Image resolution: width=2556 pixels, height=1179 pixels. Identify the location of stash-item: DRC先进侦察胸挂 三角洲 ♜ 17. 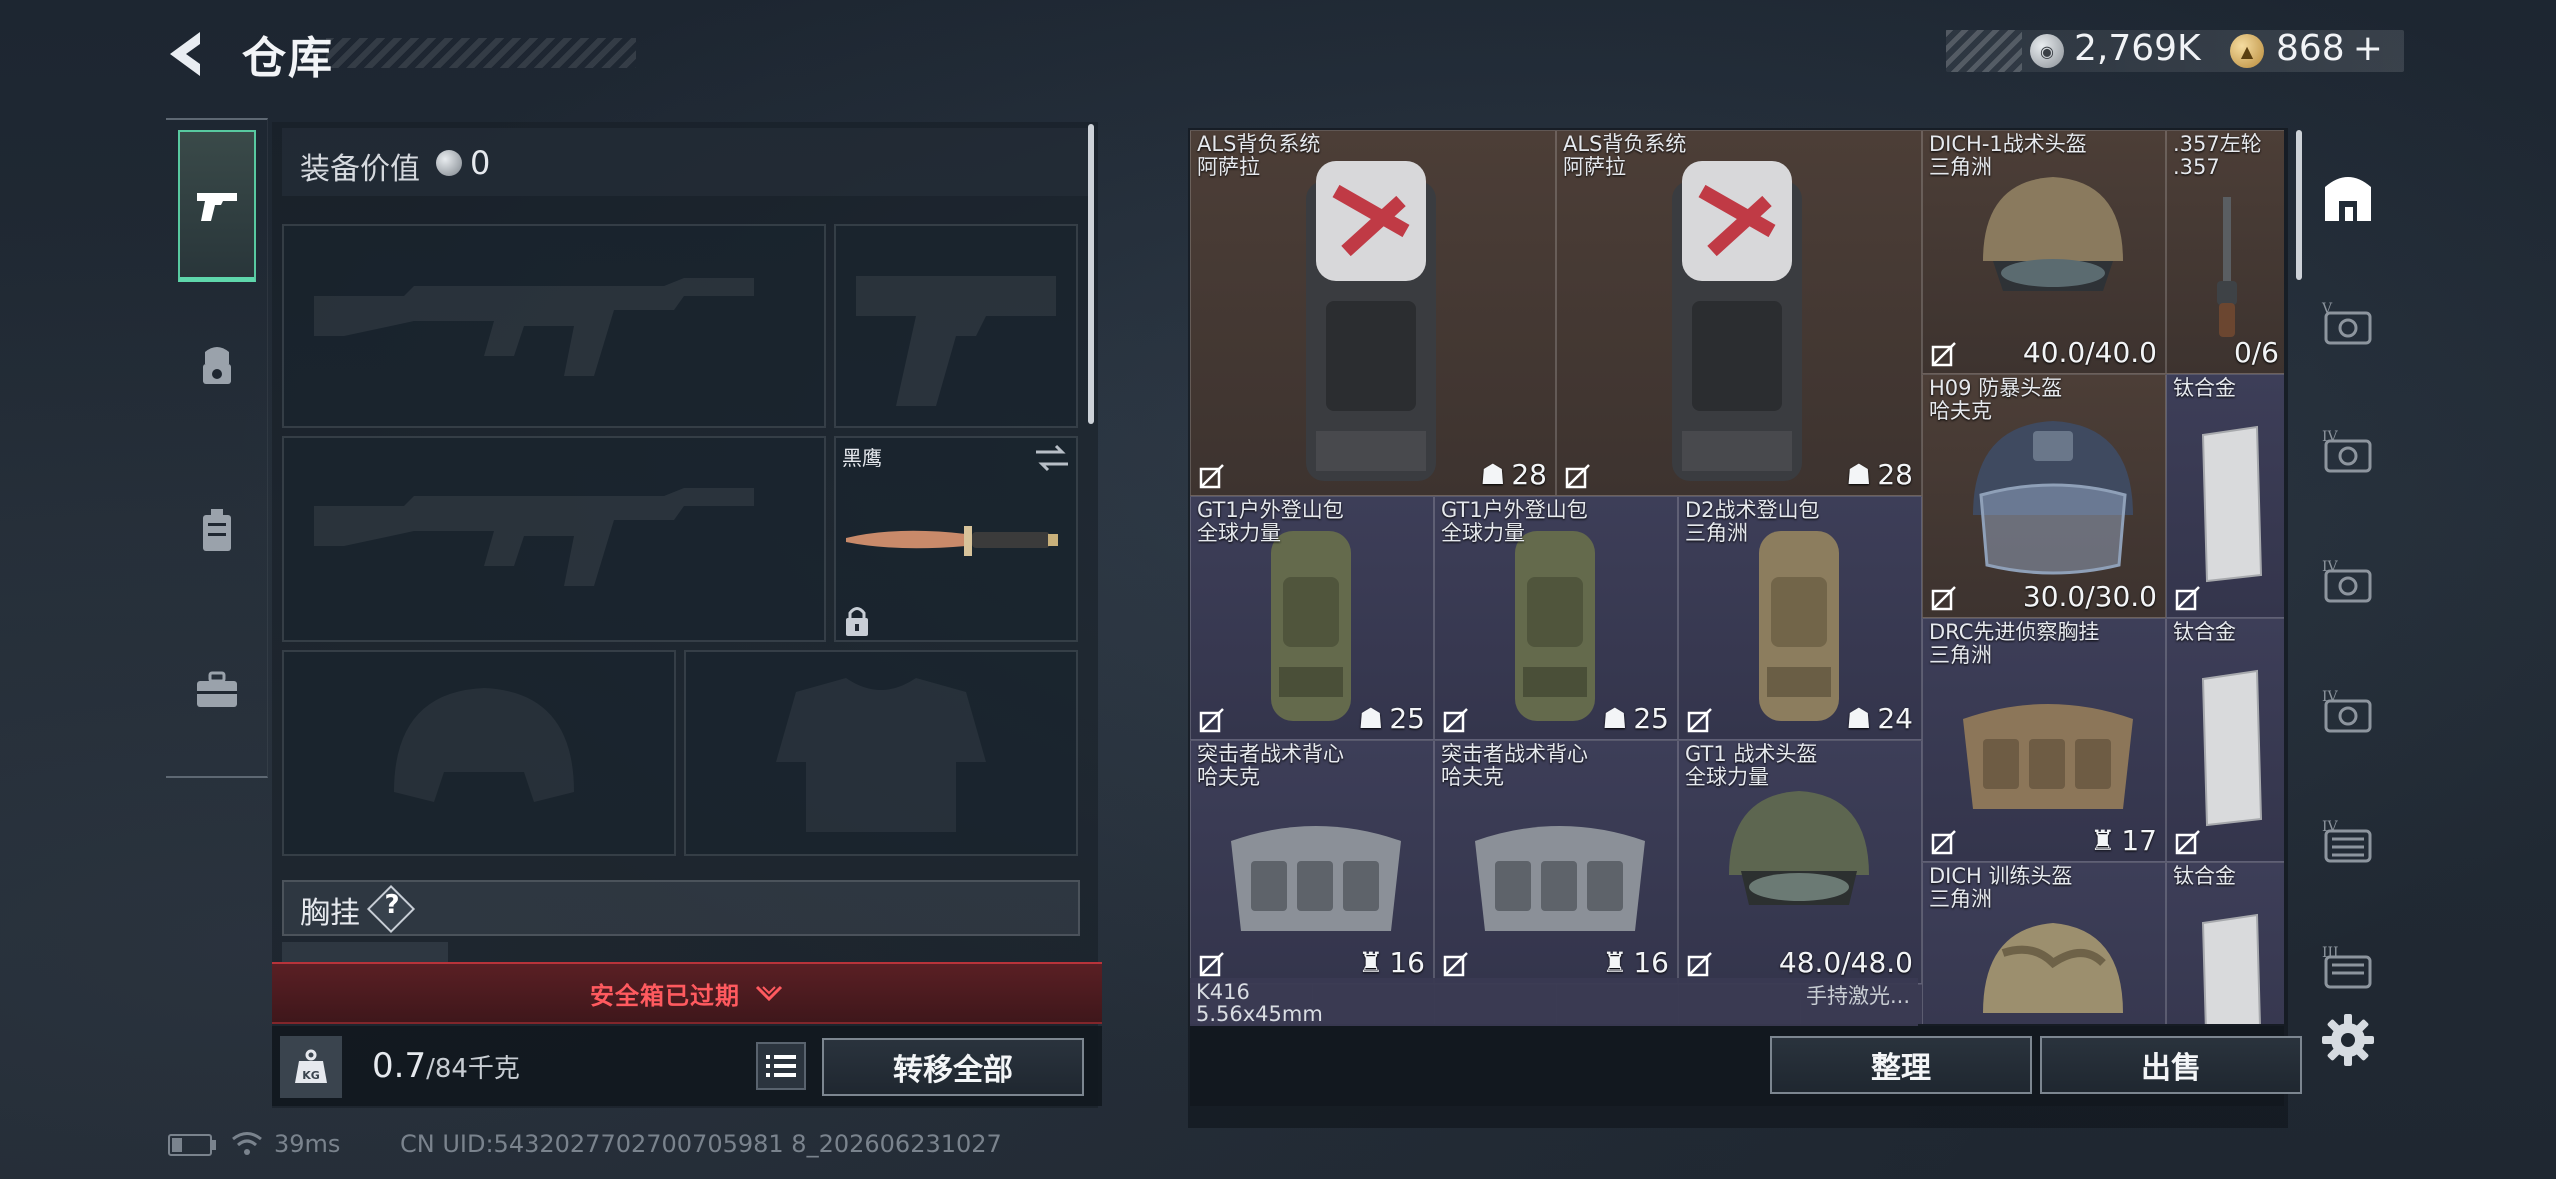
(2044, 740).